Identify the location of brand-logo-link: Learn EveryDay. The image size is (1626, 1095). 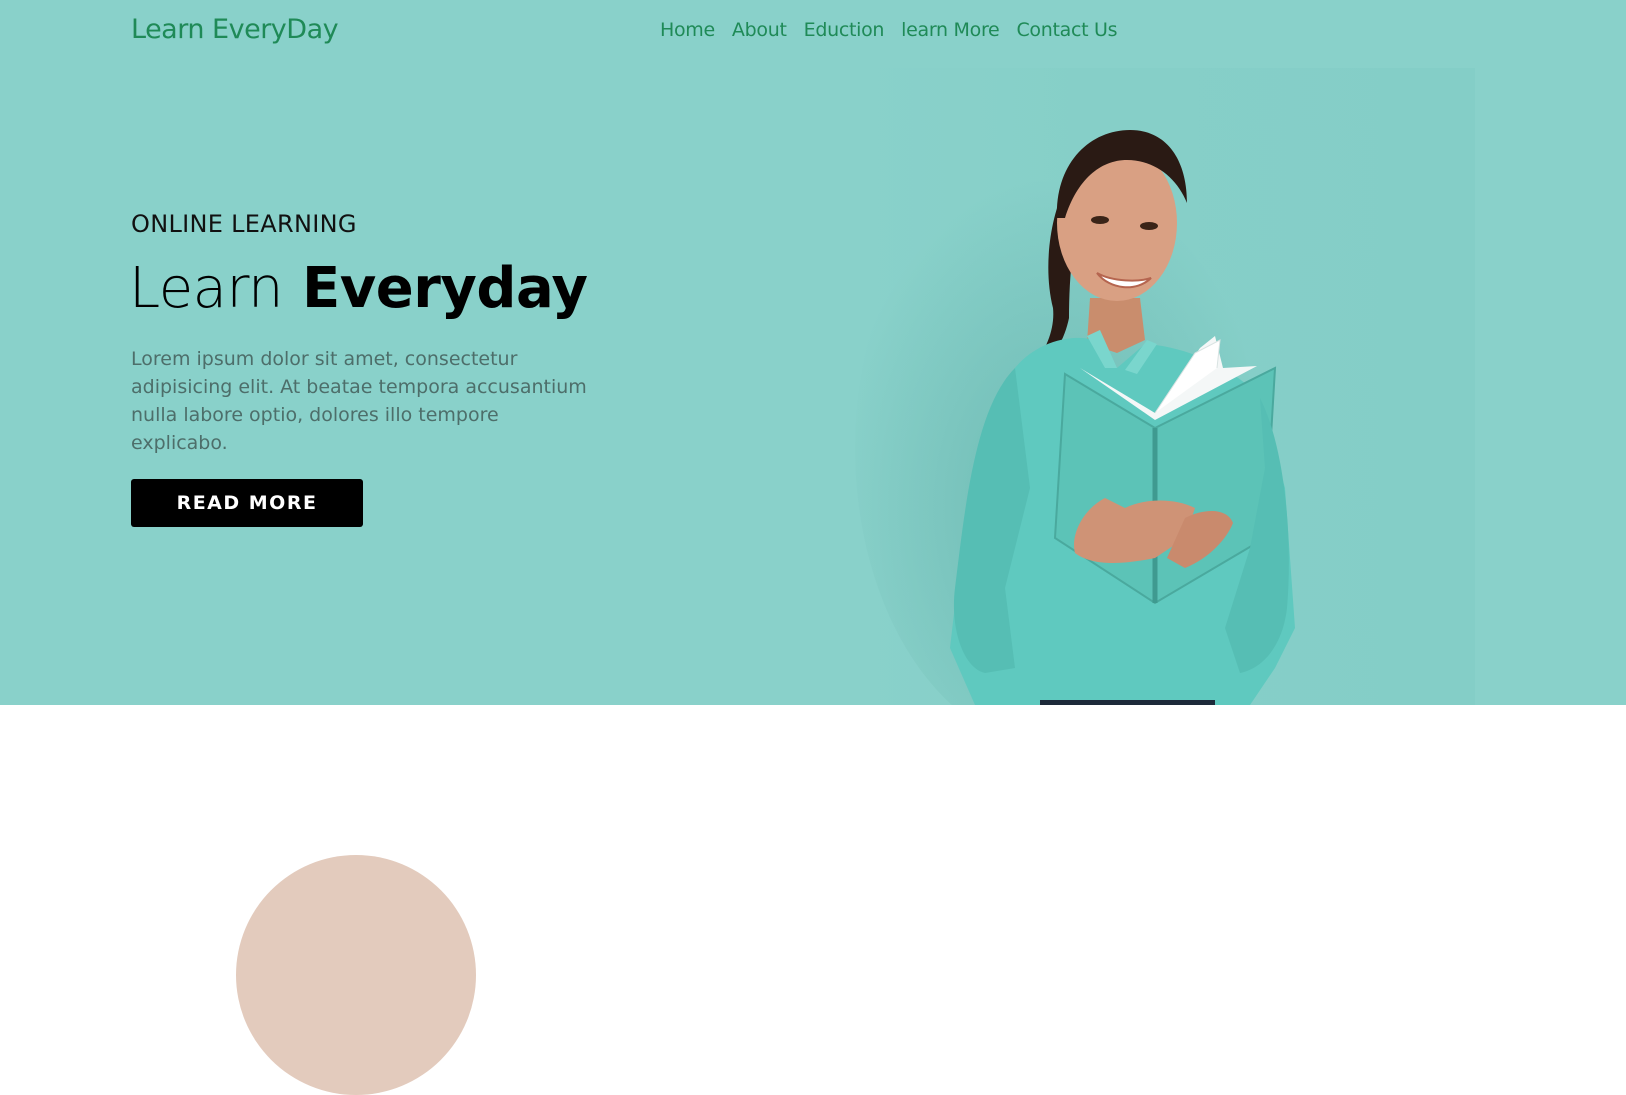
(235, 29).